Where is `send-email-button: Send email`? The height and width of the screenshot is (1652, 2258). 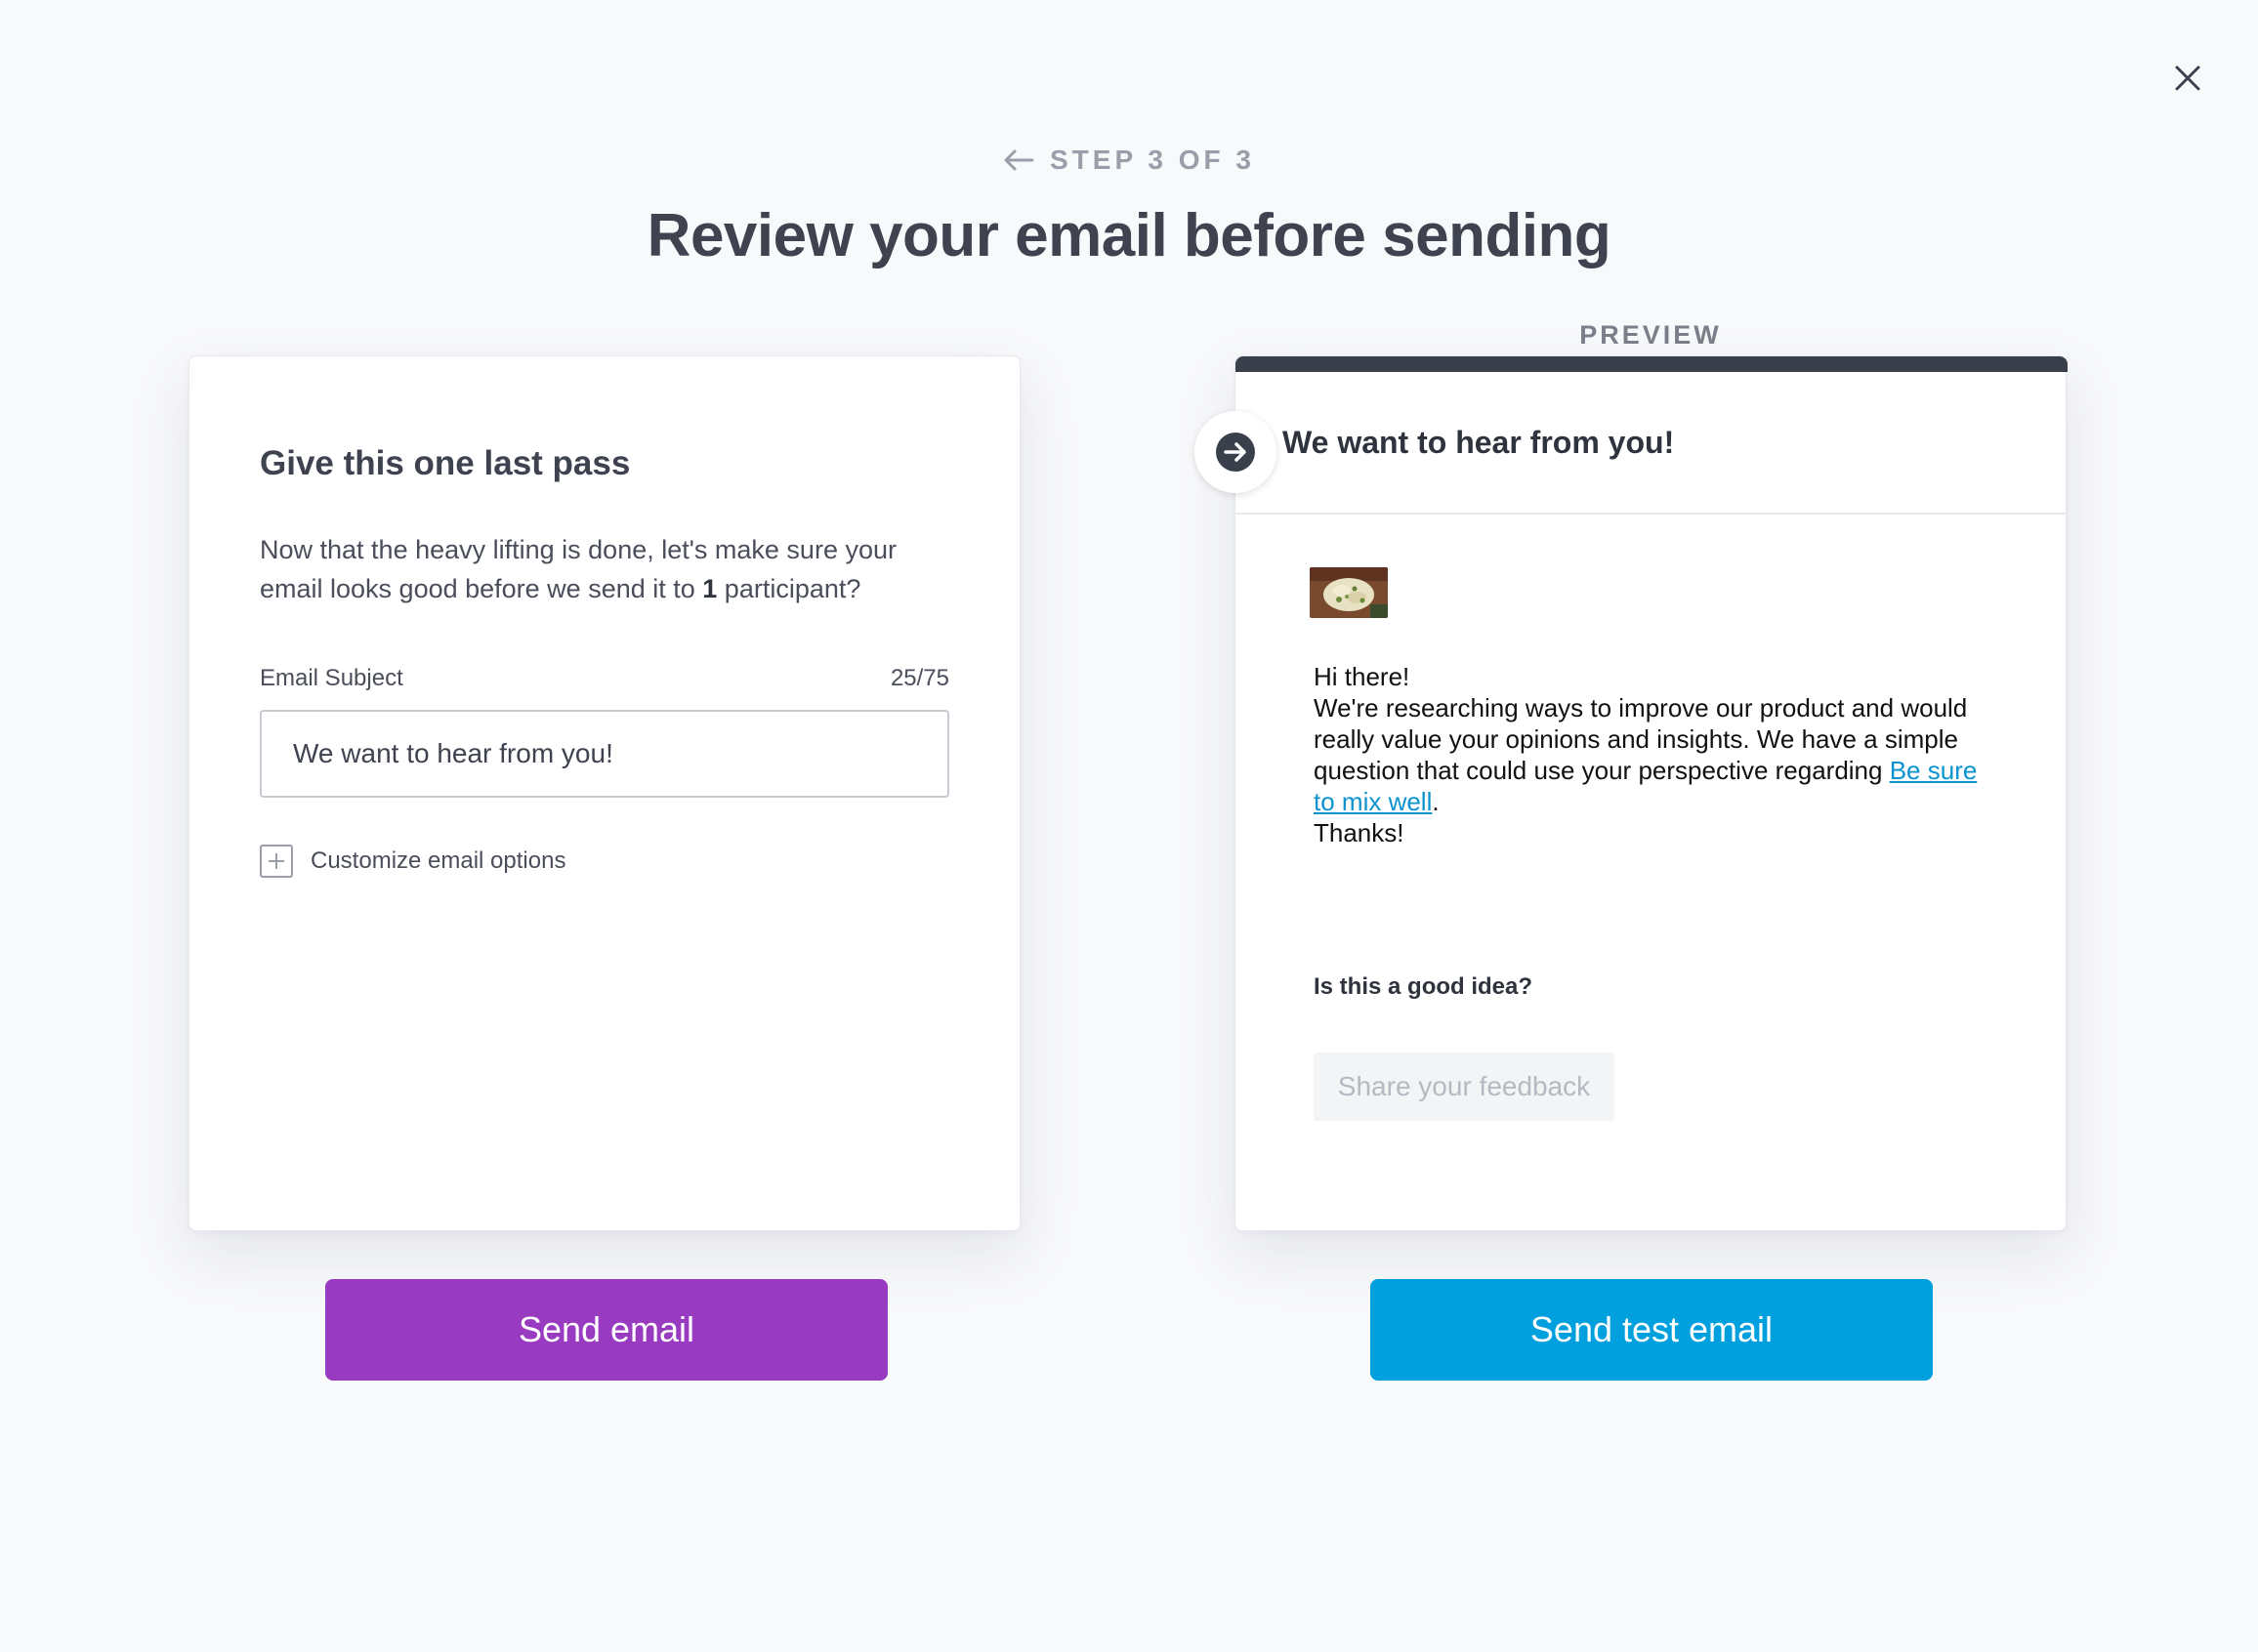
send-email-button: Send email is located at coordinates (606, 1330).